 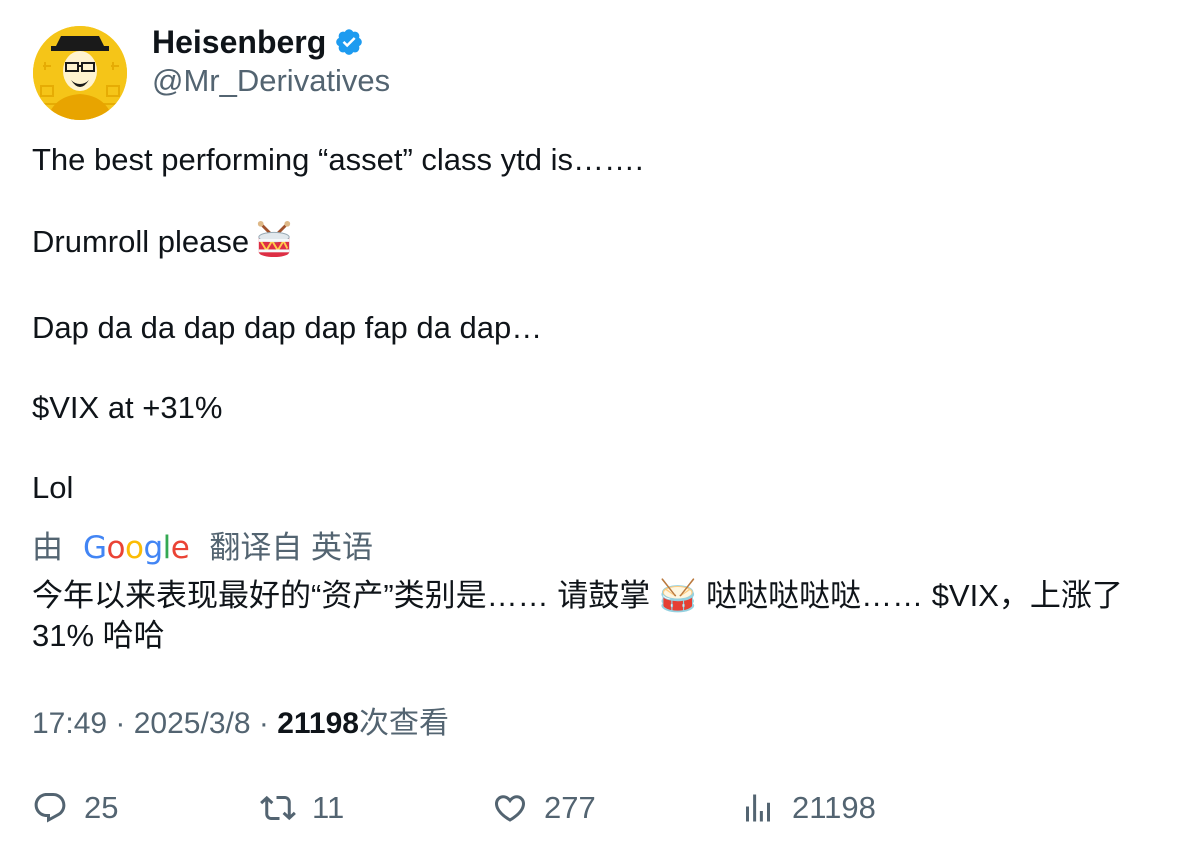 What do you see at coordinates (328, 807) in the screenshot?
I see `retweet-count: 11` at bounding box center [328, 807].